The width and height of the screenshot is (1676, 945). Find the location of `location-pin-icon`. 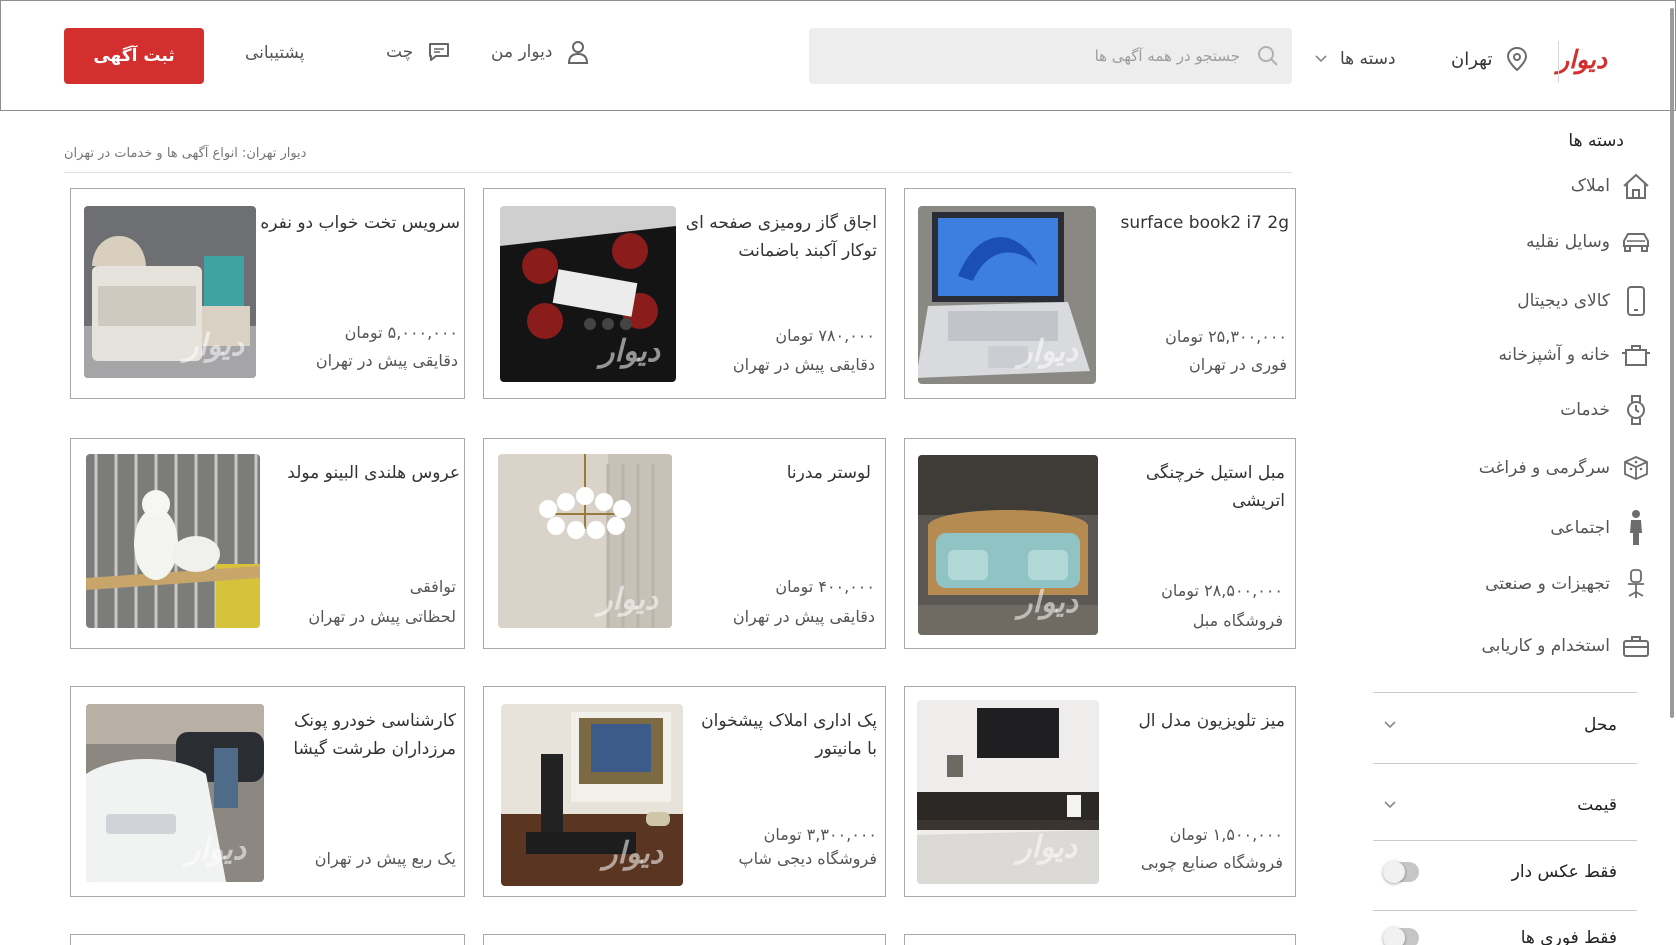

location-pin-icon is located at coordinates (1517, 59).